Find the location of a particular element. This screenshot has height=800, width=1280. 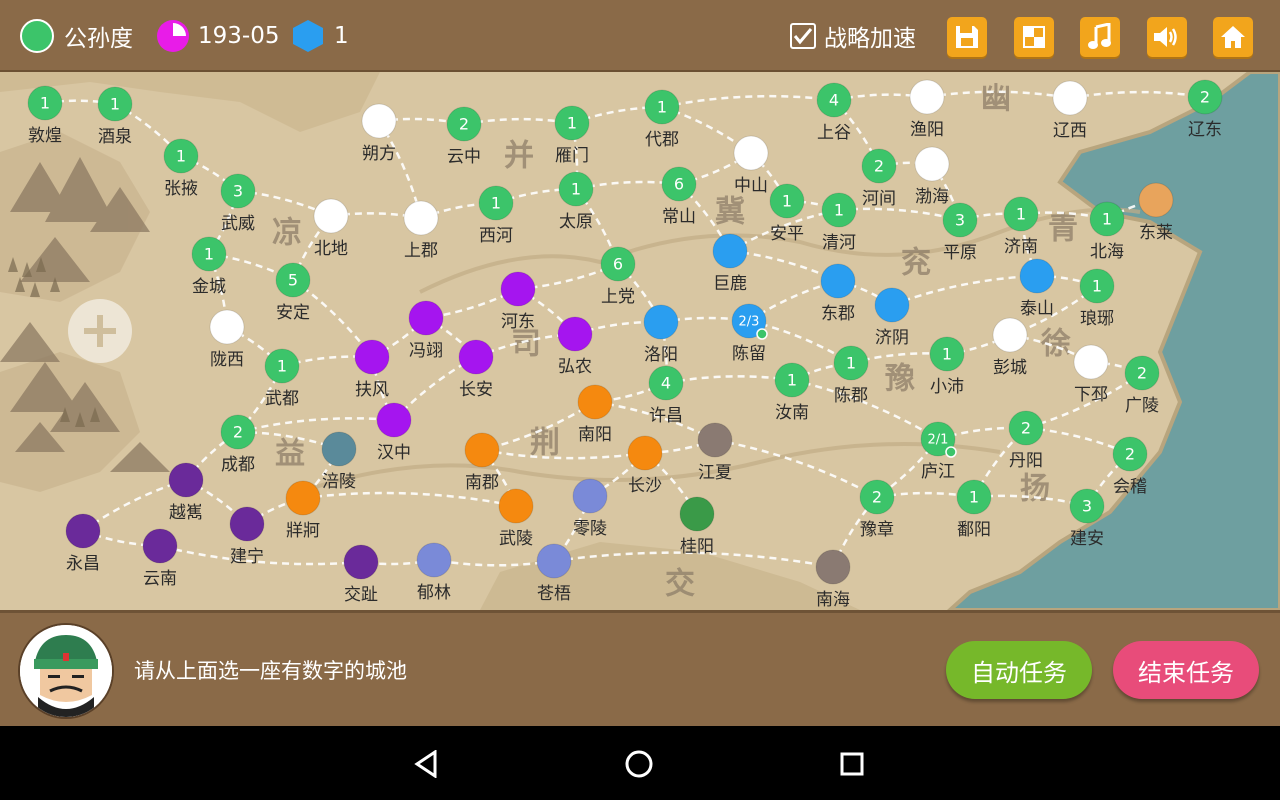

advisor-face-icon is located at coordinates (66, 671).